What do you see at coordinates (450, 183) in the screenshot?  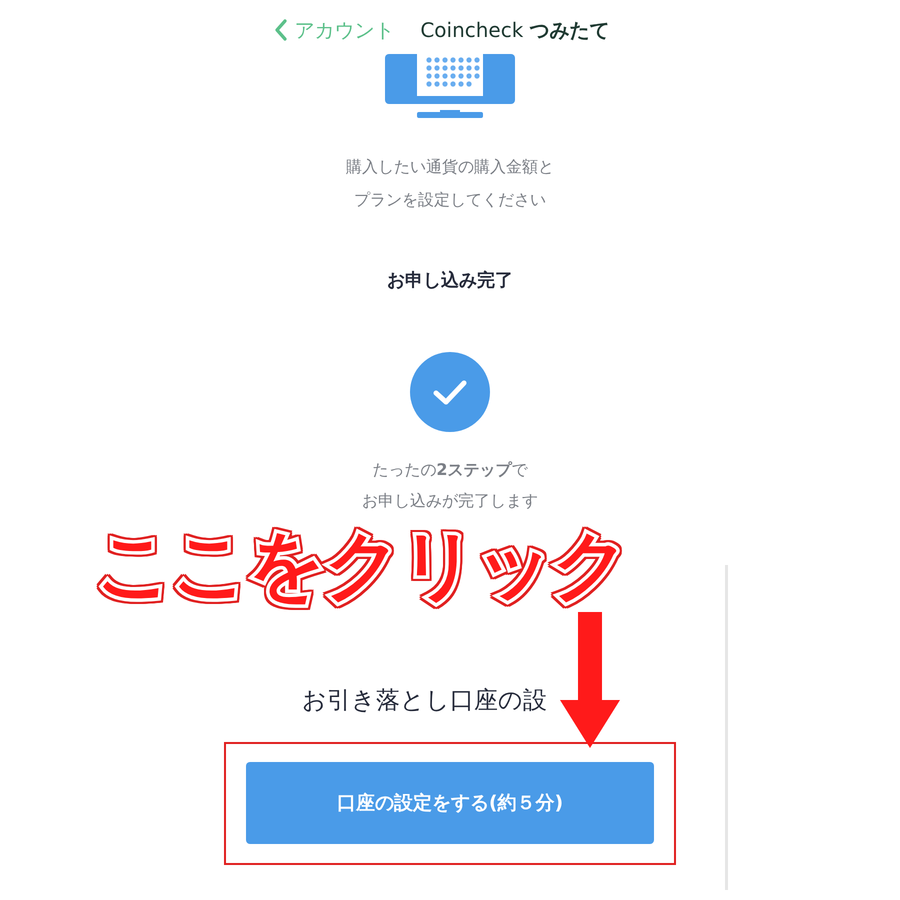 I see `purchase-description: 購入したい通貨の購入金額と プランを設定してください` at bounding box center [450, 183].